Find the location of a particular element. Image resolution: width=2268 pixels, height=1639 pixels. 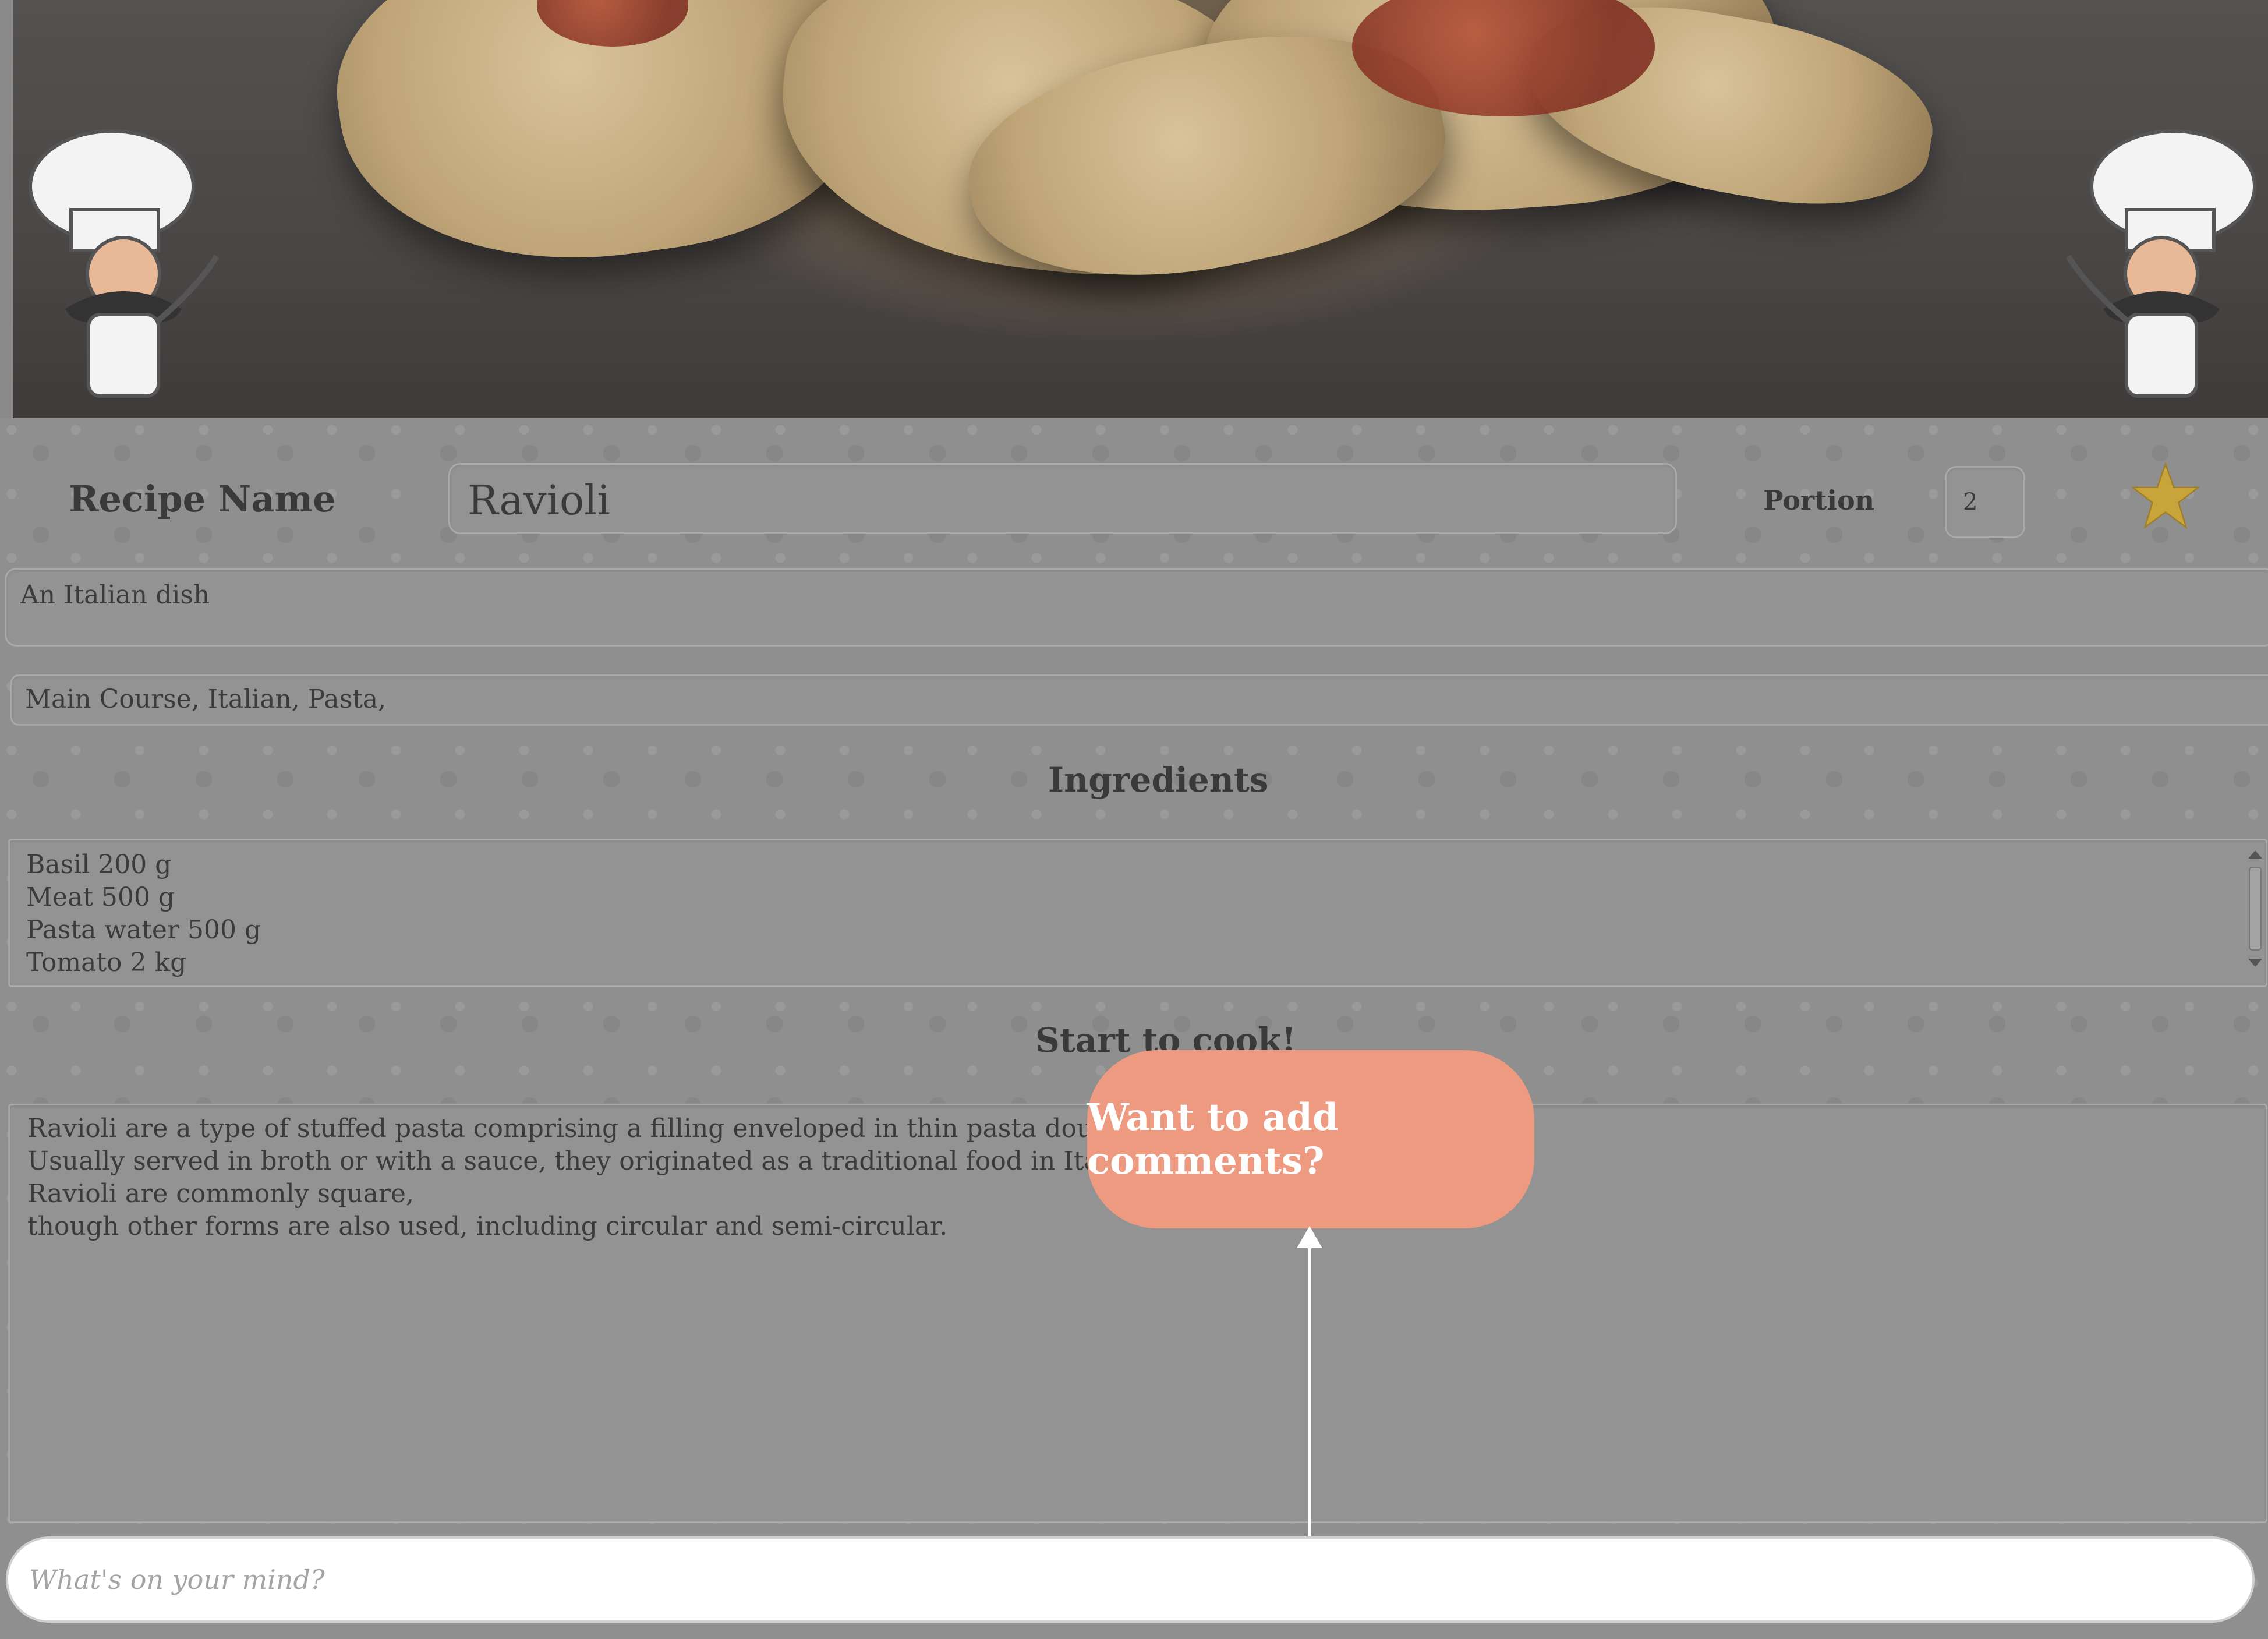

ingredient-item: Pasta water 500 g is located at coordinates (143, 930).